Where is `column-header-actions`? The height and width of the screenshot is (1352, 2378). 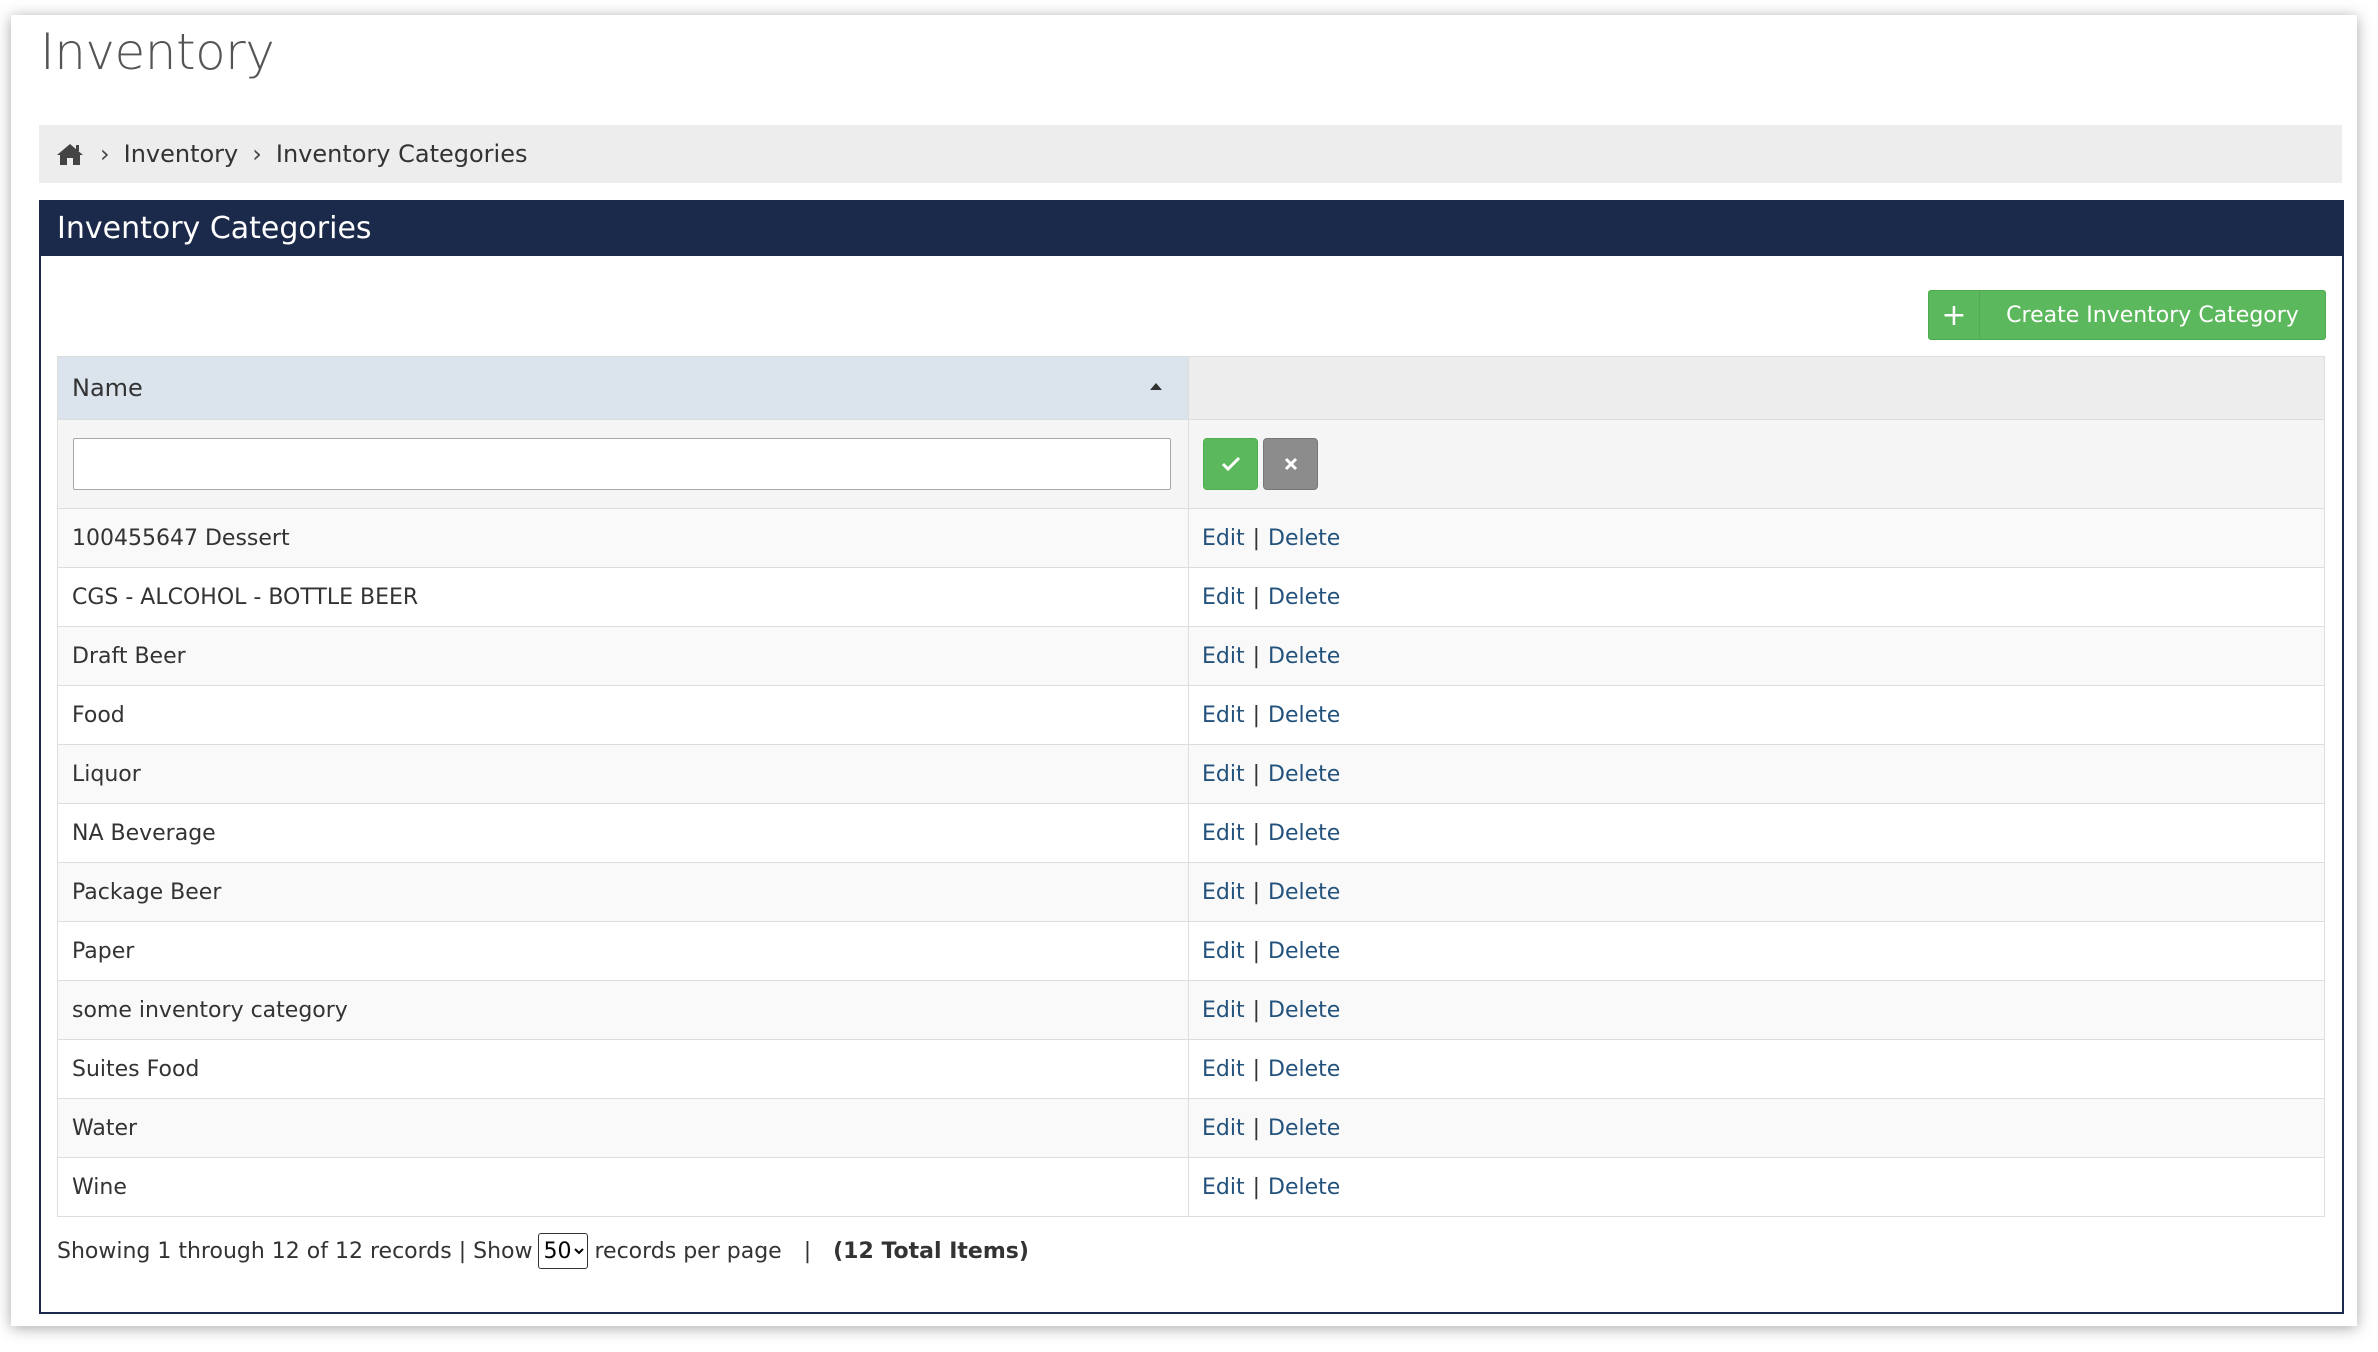
column-header-actions is located at coordinates (1756, 388).